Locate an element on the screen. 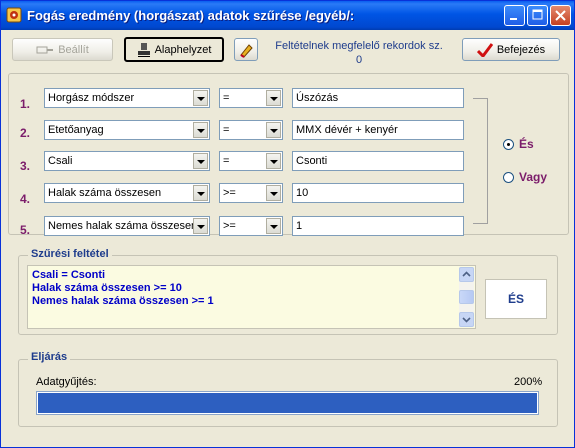 The width and height of the screenshot is (575, 448). apply-button-label: Beállít is located at coordinates (73, 49).